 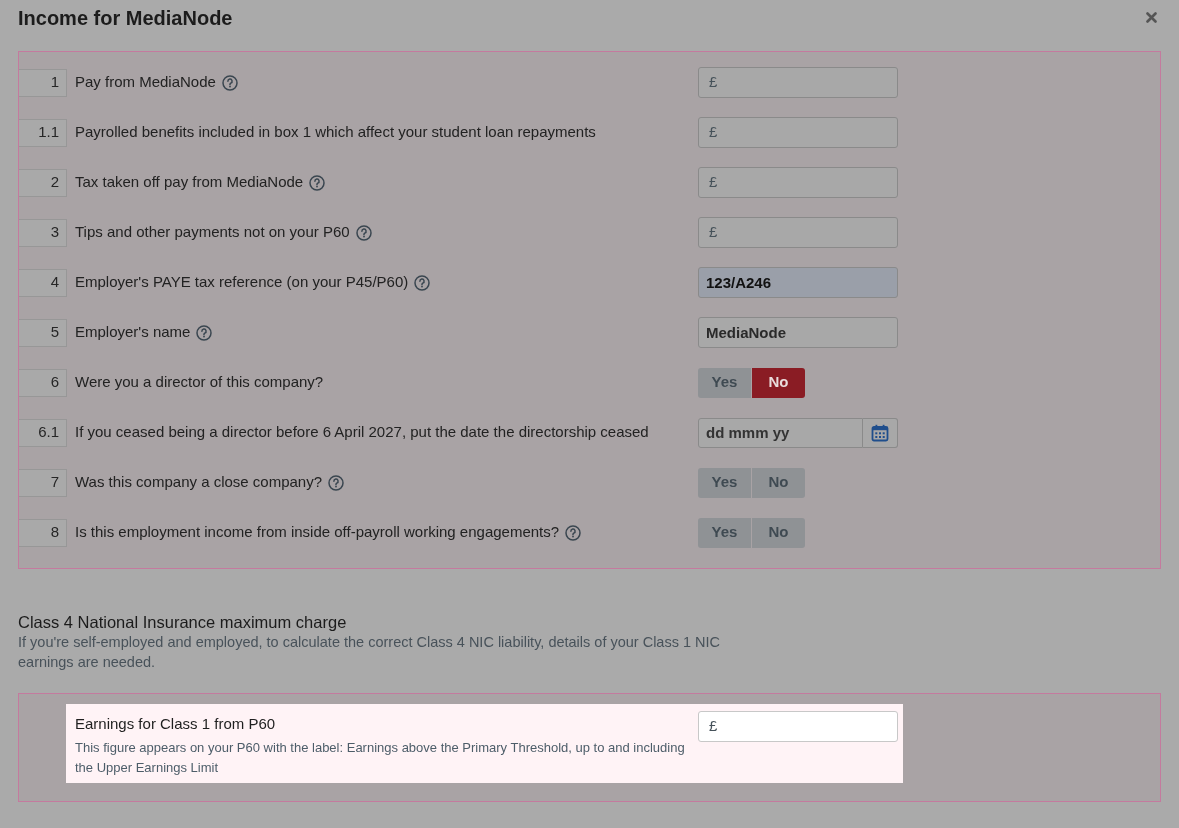 What do you see at coordinates (362, 432) in the screenshot?
I see `question-label: If you ceased being a director before 6 April 2027, put the date the directorship ceased` at bounding box center [362, 432].